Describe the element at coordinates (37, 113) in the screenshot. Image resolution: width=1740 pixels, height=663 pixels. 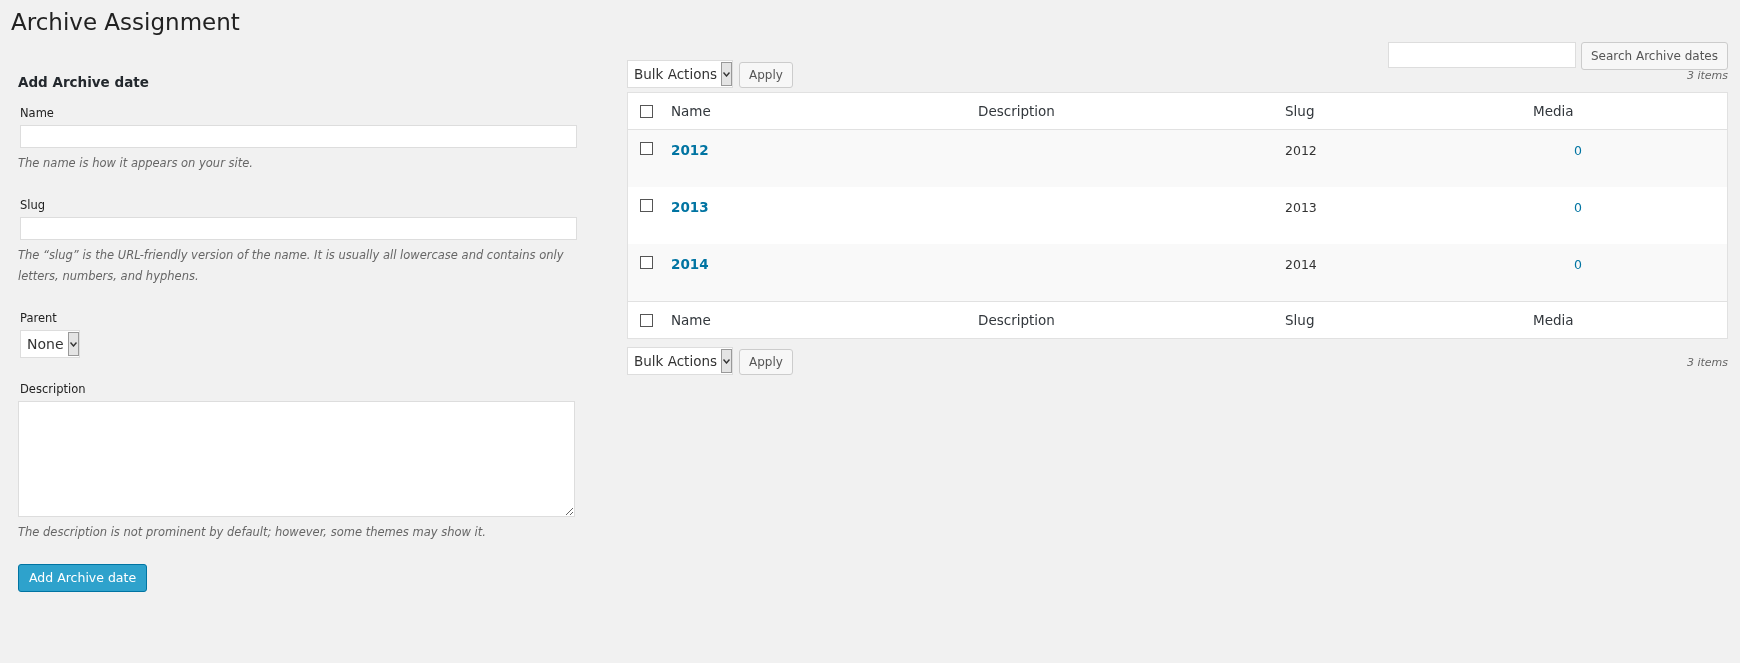
I see `field-label: Name` at that location.